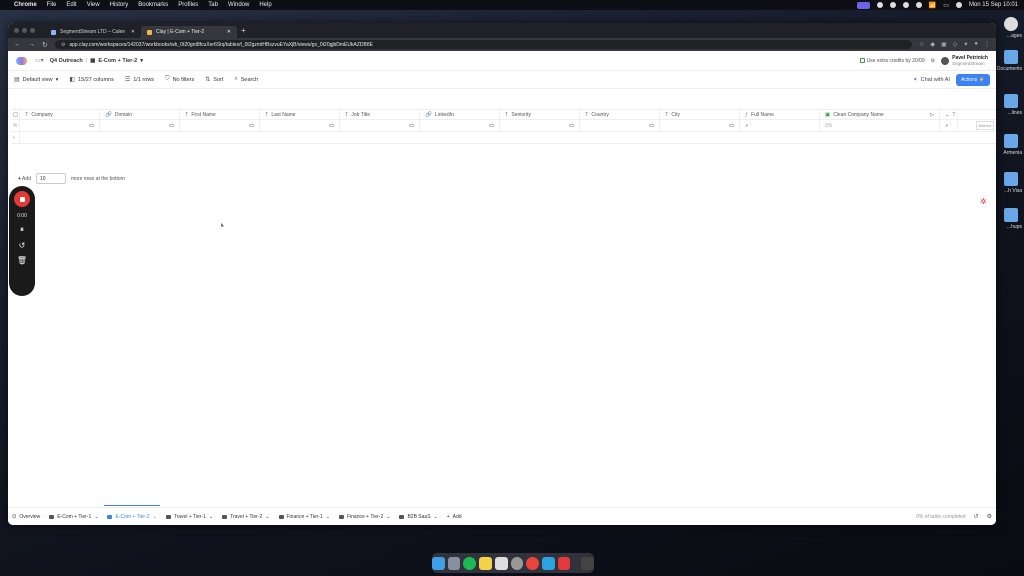  I want to click on extensions-puzzle-icon: ✦, so click(965, 44).